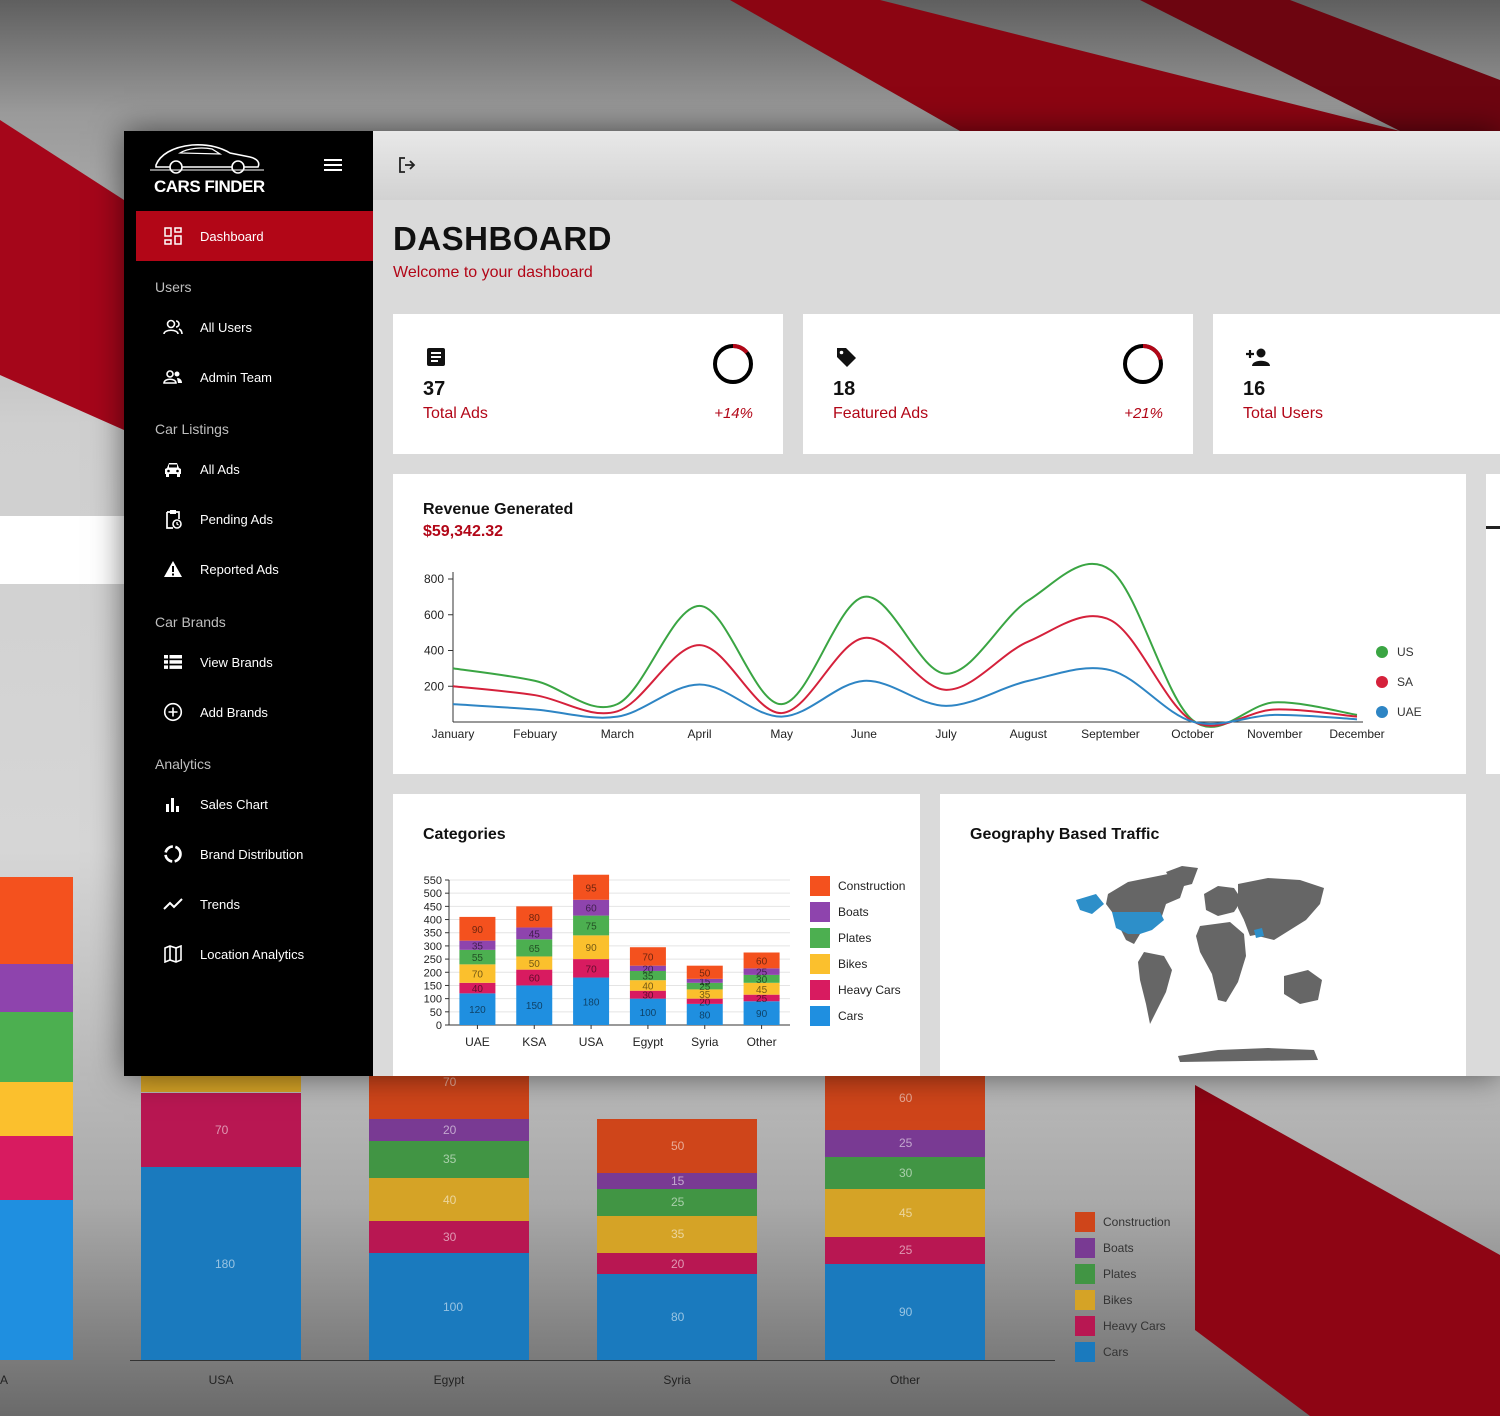 Image resolution: width=1500 pixels, height=1416 pixels. I want to click on y-tick-label: 550, so click(433, 881).